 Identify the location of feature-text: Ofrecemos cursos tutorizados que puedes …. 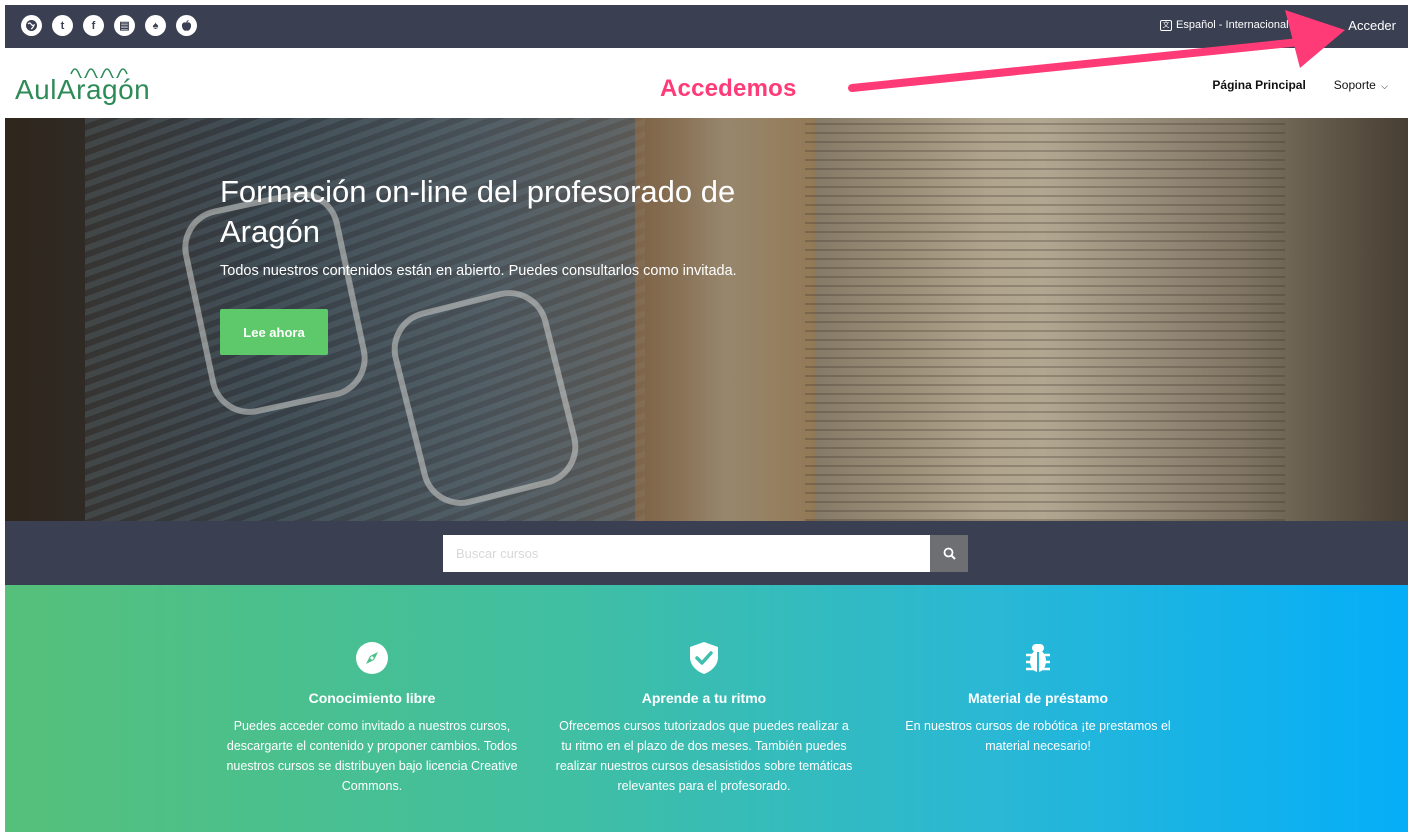
(704, 756).